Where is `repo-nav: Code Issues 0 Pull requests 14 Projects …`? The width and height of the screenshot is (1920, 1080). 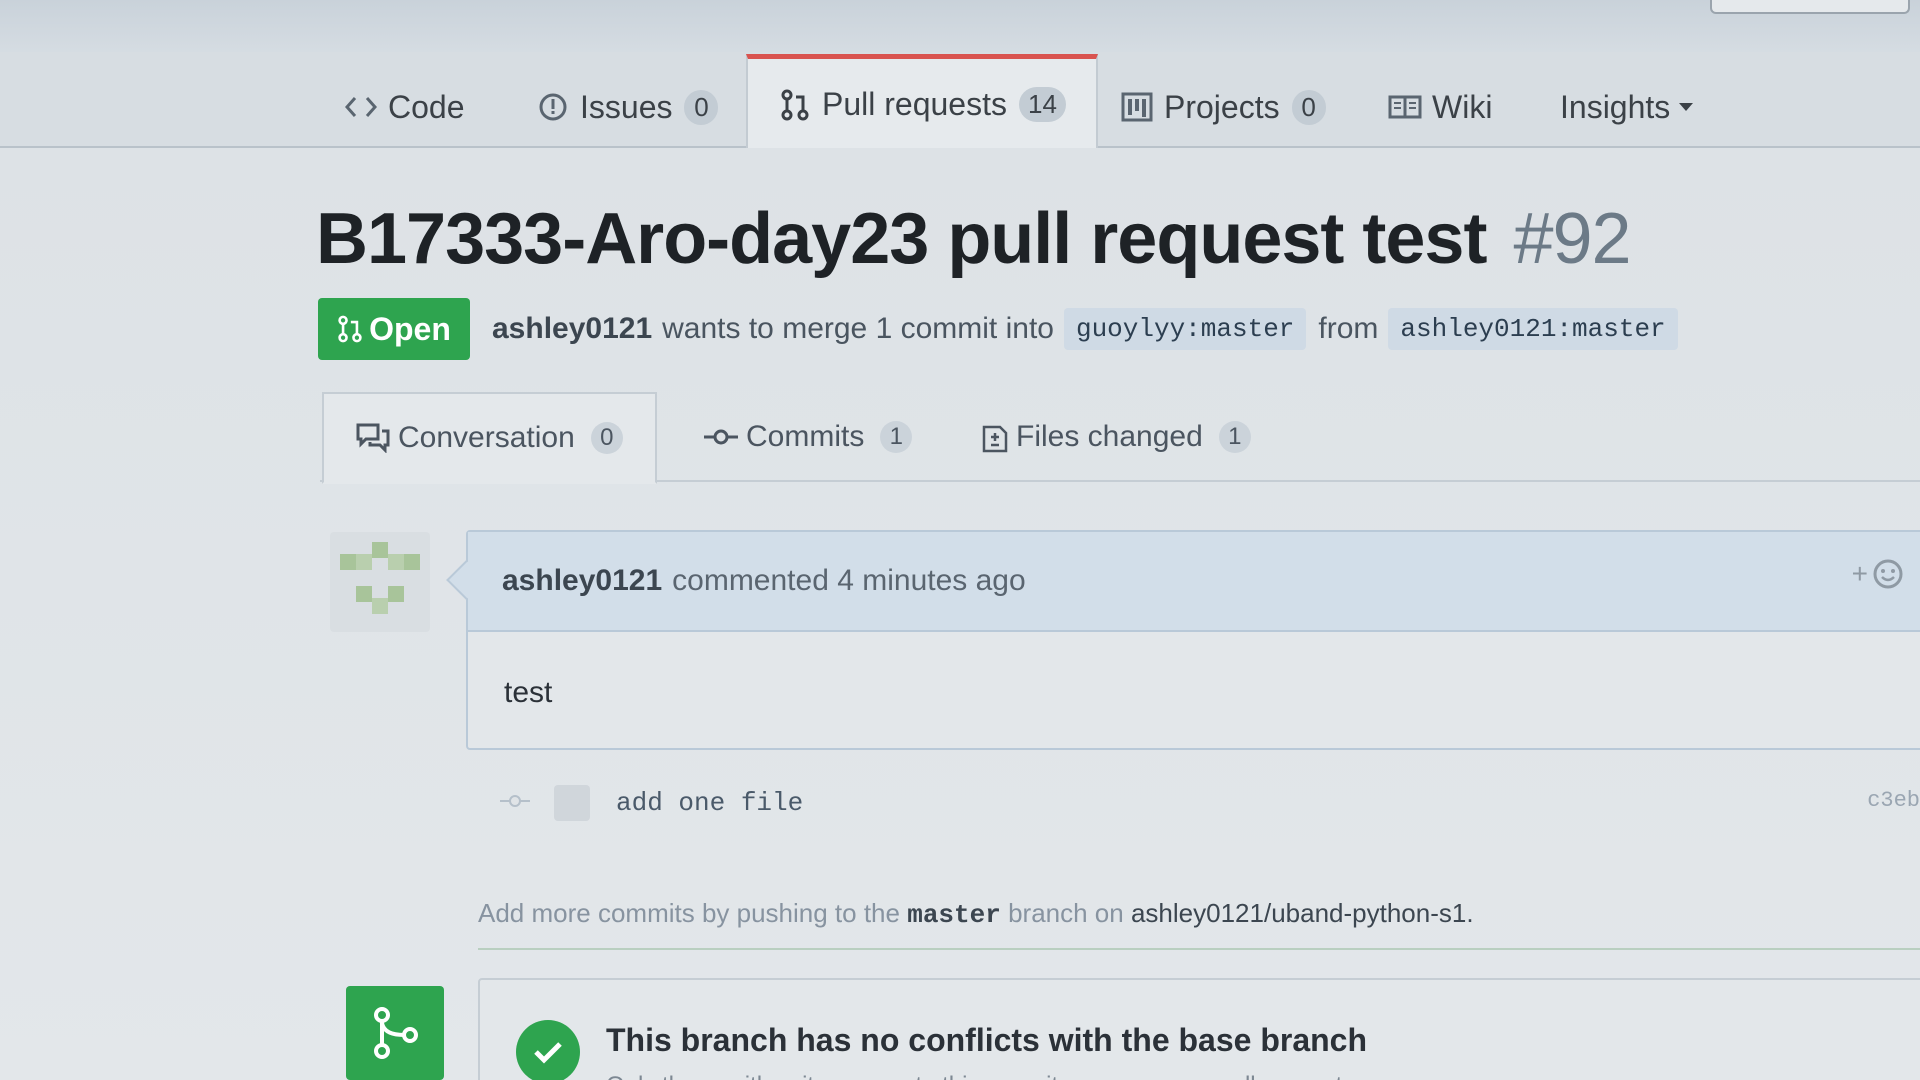
repo-nav: Code Issues 0 Pull requests 14 Projects … is located at coordinates (960, 101).